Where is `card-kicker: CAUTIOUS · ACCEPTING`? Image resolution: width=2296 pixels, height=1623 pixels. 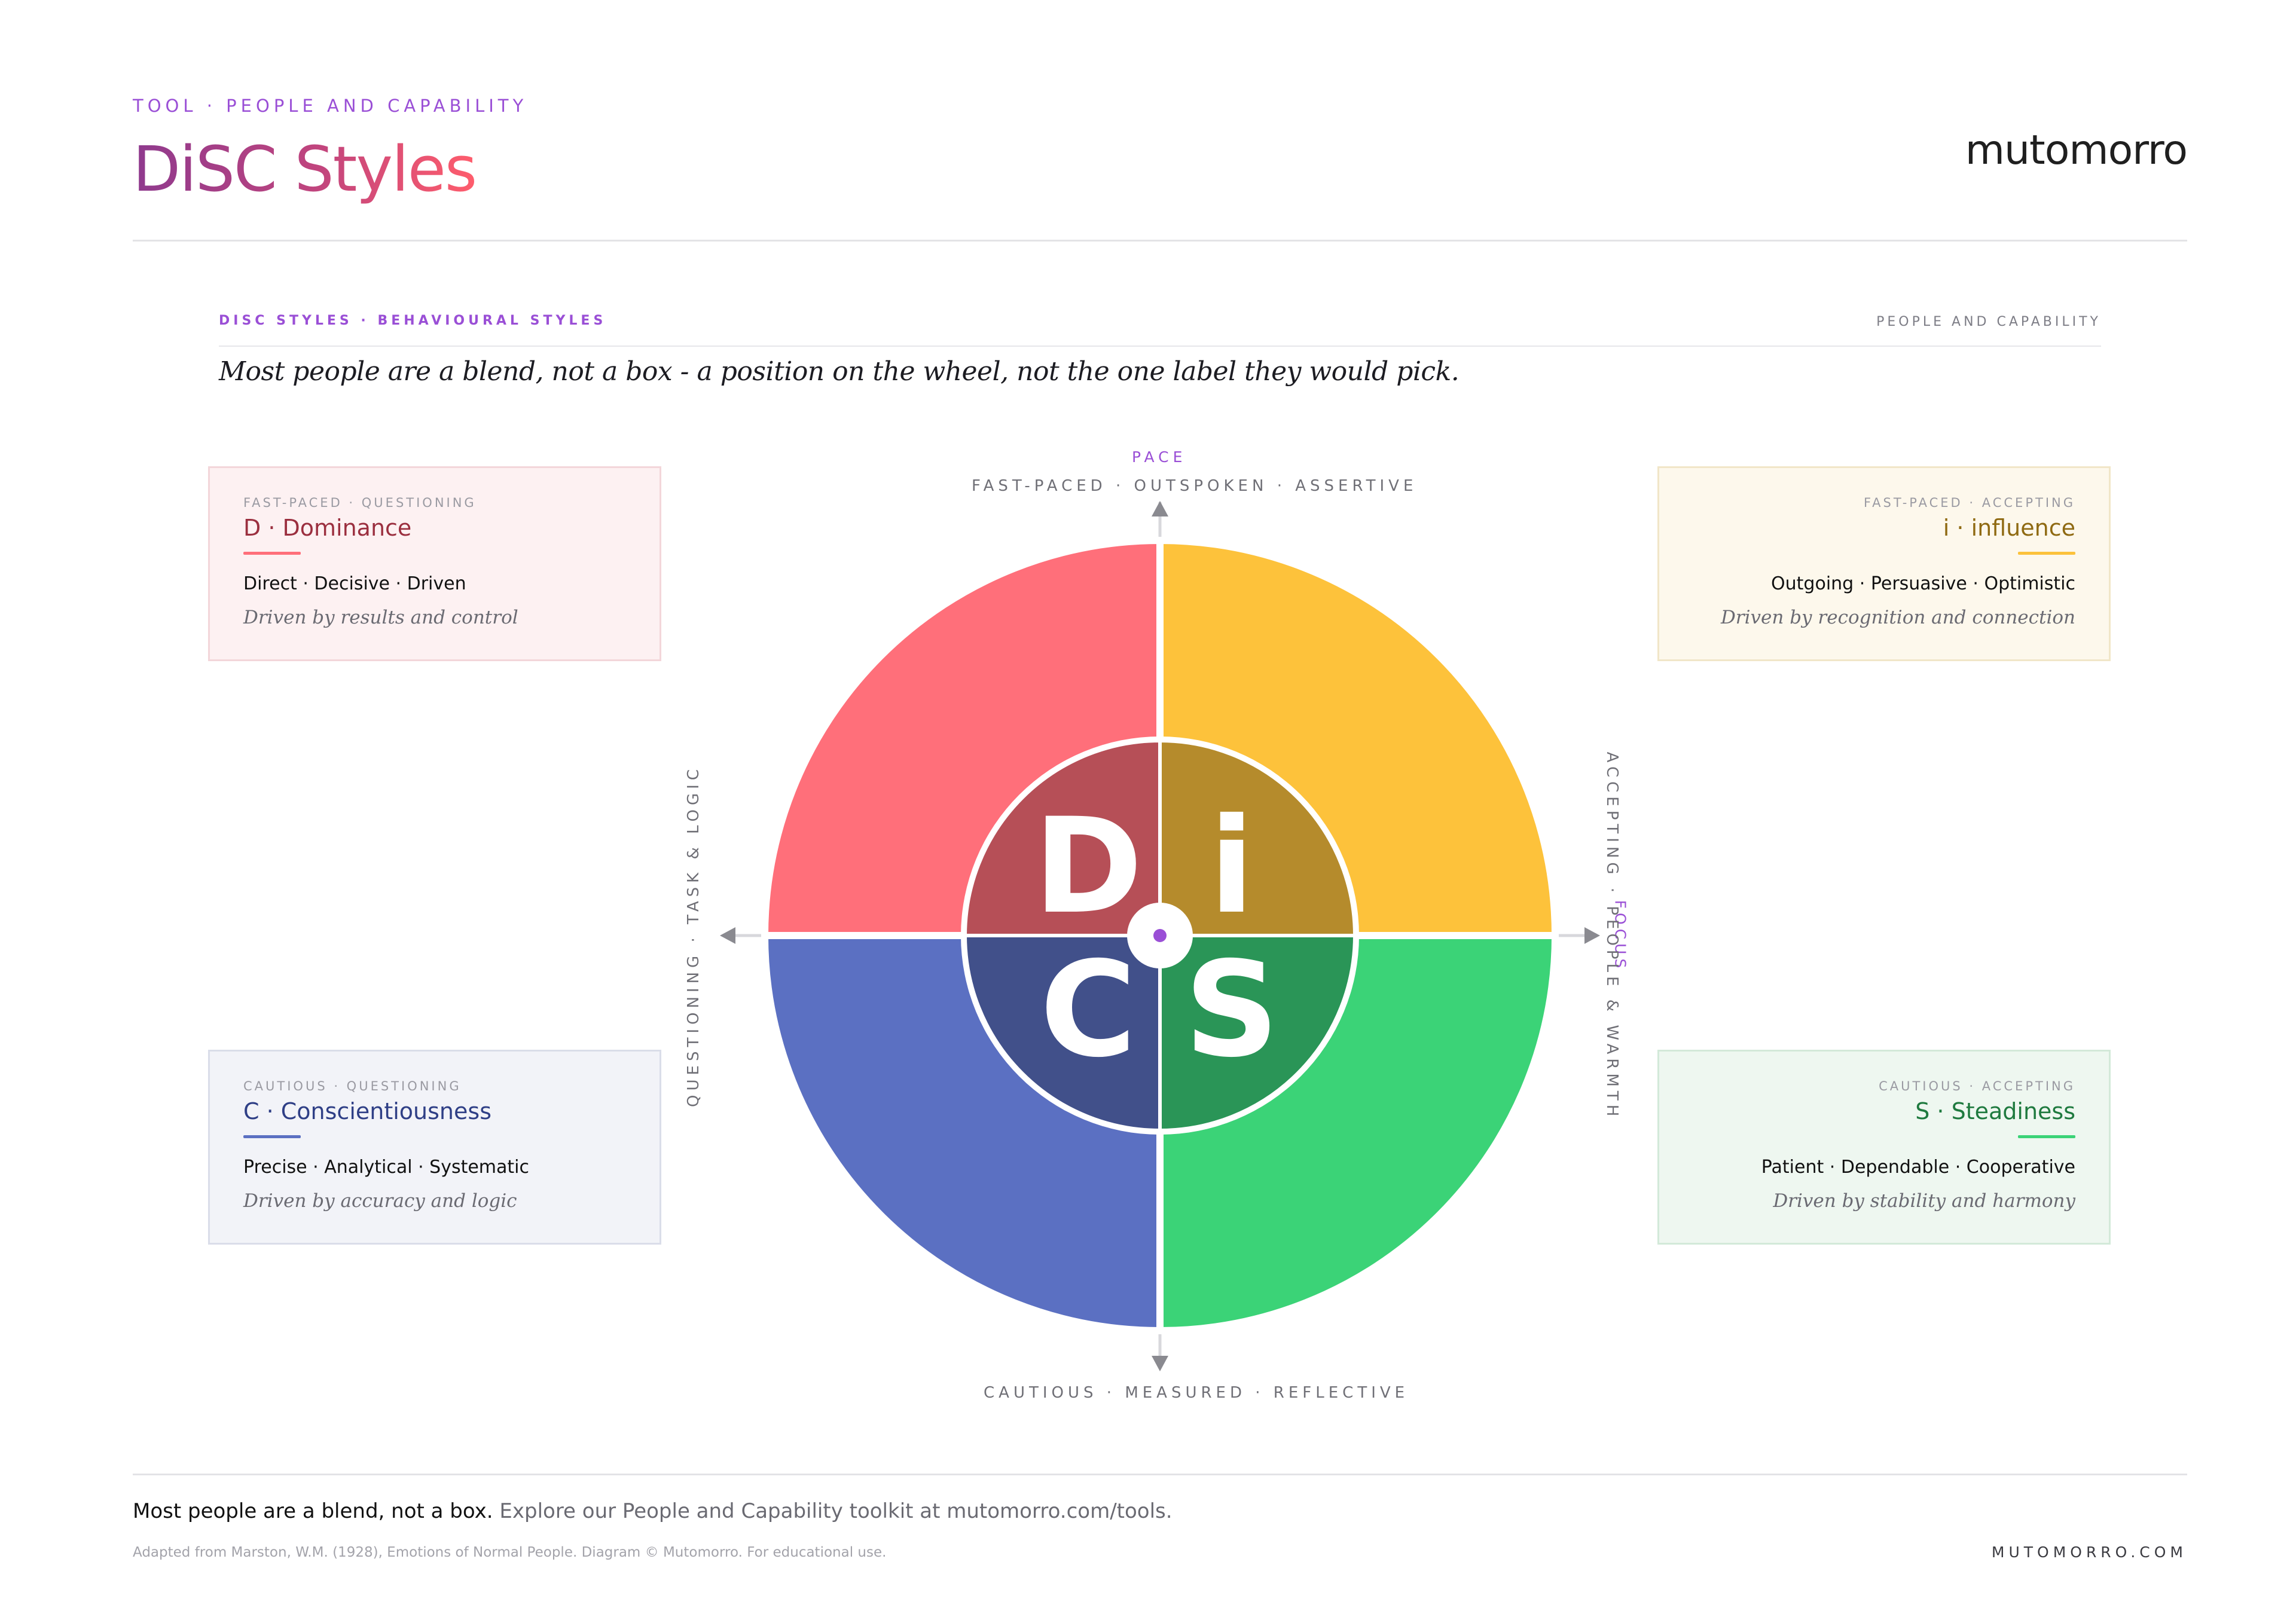
card-kicker: CAUTIOUS · ACCEPTING is located at coordinates (1977, 1086).